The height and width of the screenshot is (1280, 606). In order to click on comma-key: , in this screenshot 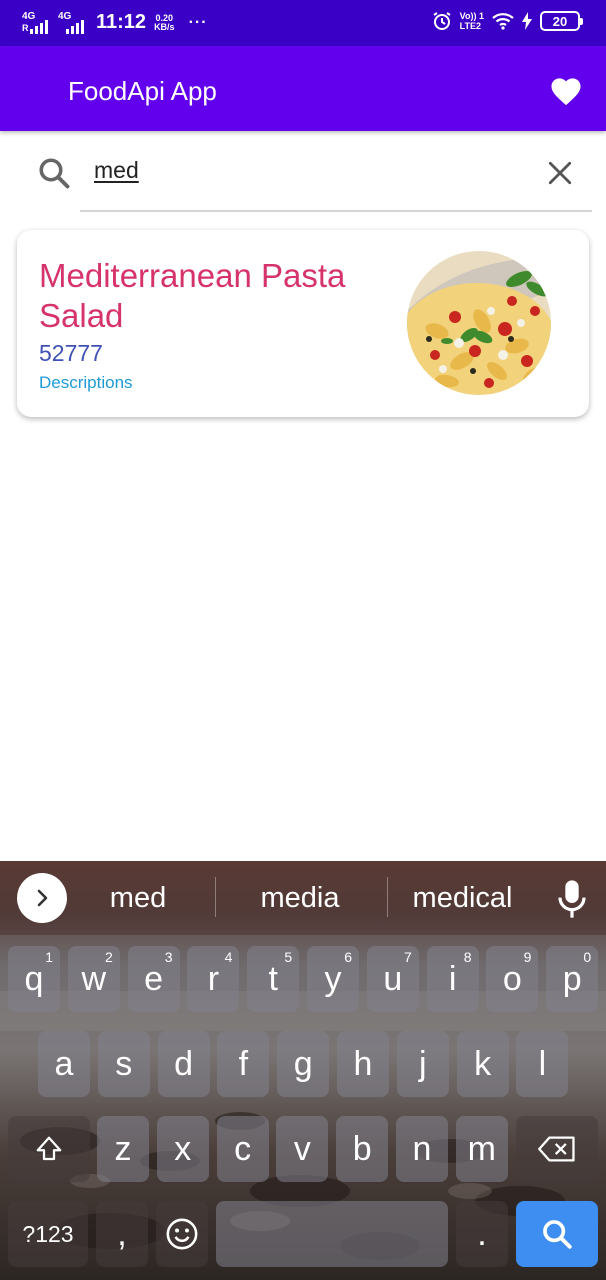, I will do `click(122, 1234)`.